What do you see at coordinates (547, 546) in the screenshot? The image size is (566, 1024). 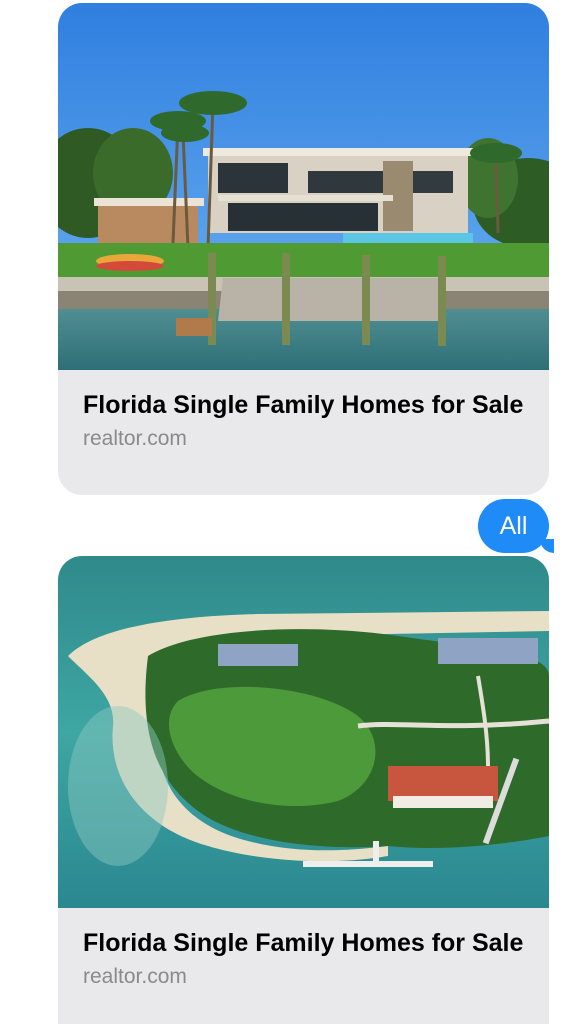 I see `bubble-tail` at bounding box center [547, 546].